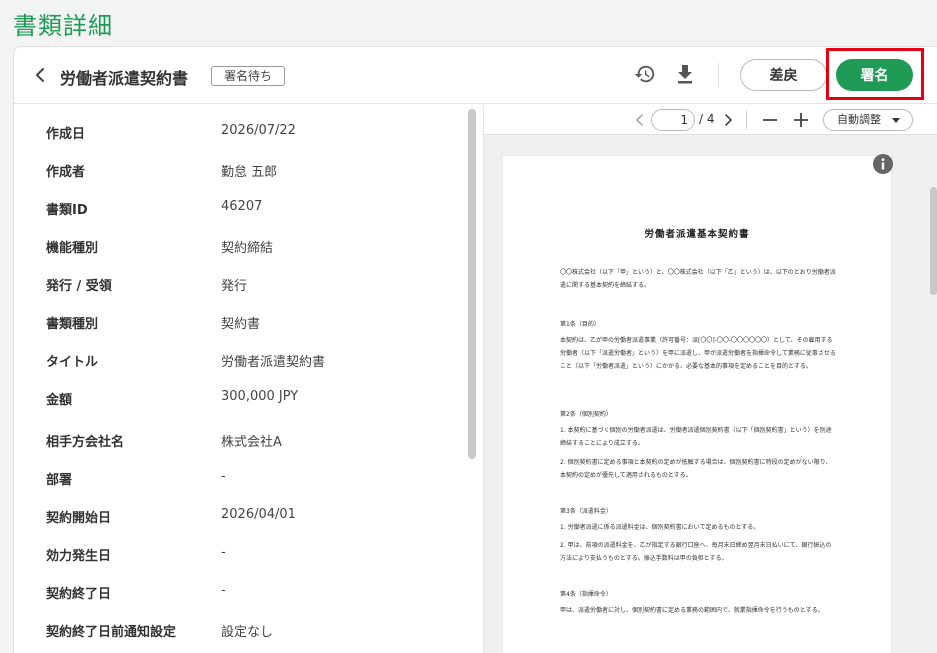  What do you see at coordinates (645, 74) in the screenshot?
I see `history-icon` at bounding box center [645, 74].